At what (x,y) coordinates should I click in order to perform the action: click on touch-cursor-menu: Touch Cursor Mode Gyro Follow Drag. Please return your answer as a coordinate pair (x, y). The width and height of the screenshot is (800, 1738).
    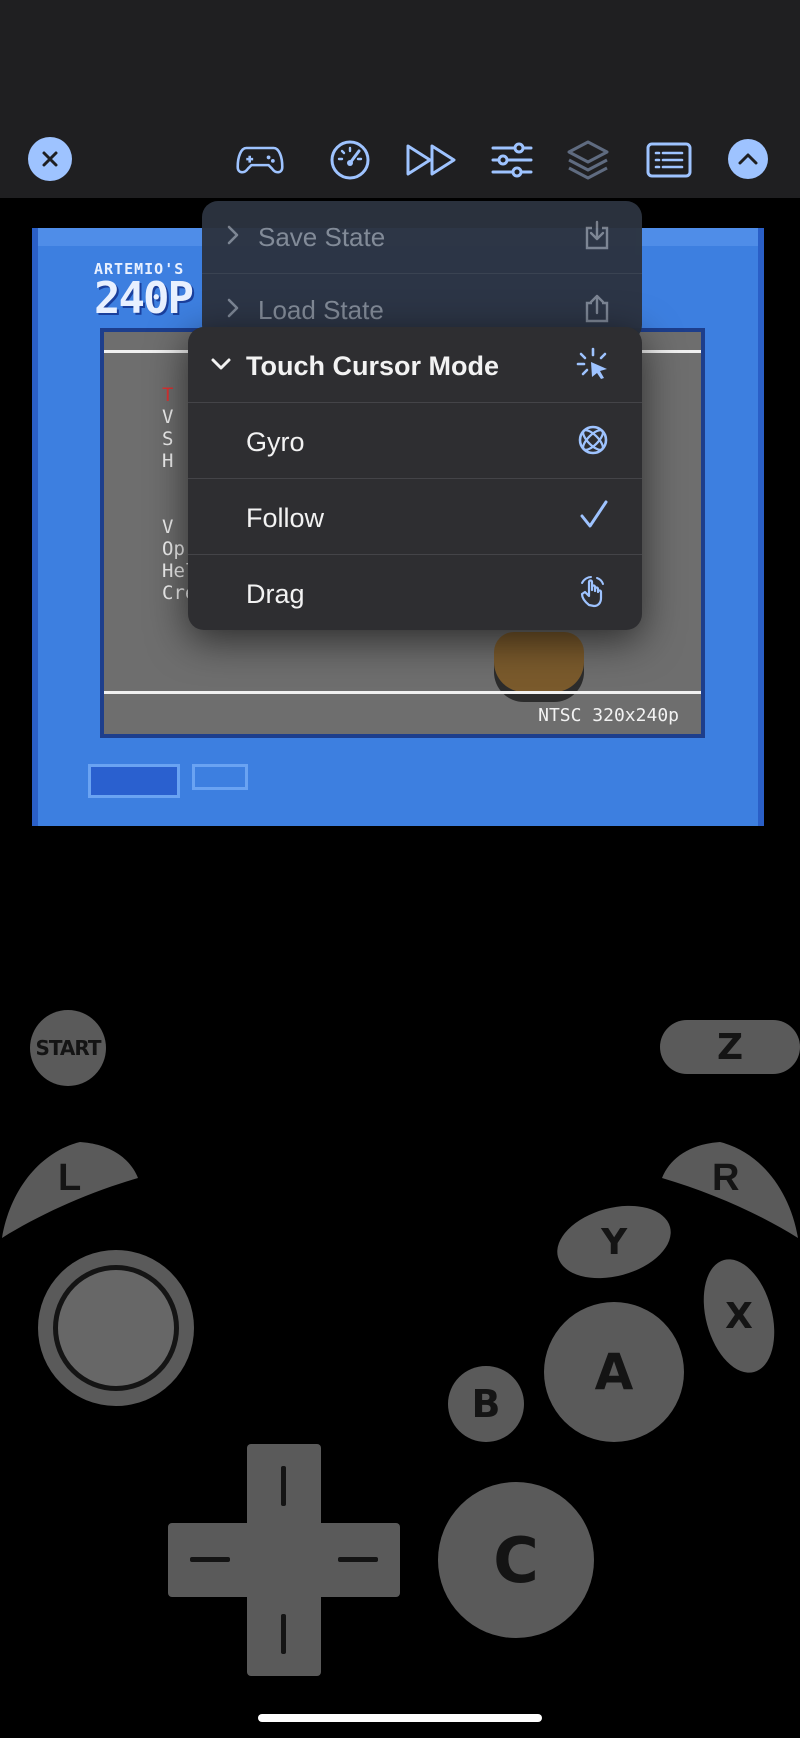
    Looking at the image, I should click on (415, 478).